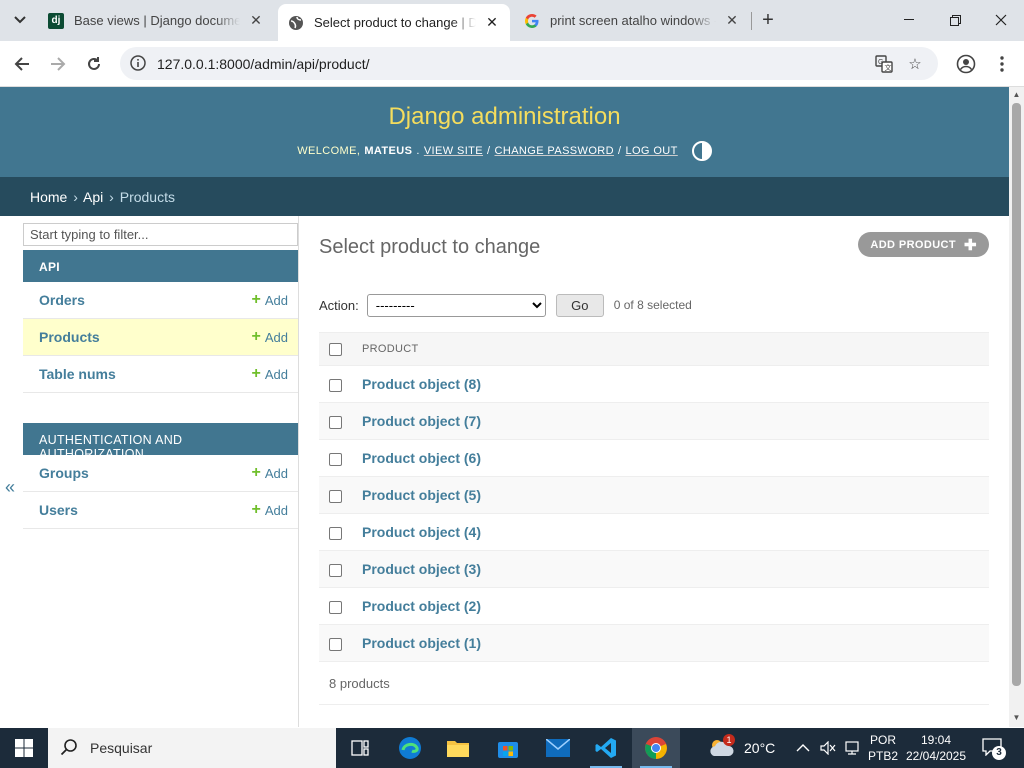 This screenshot has height=768, width=1024. I want to click on table-row: Product object (3), so click(654, 569).